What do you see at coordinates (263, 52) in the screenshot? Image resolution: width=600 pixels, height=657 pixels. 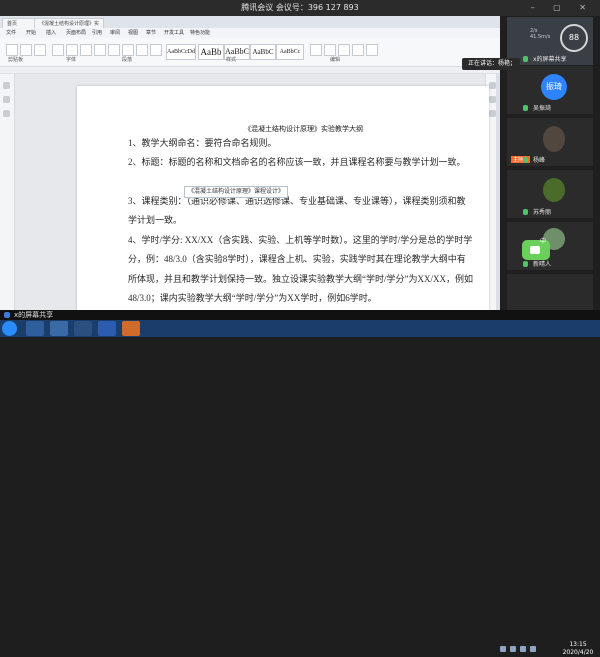 I see `style-heading3: AaBbC` at bounding box center [263, 52].